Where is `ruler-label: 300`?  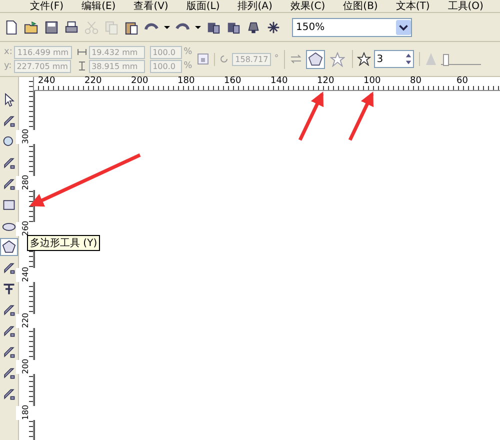 ruler-label: 300 is located at coordinates (26, 137).